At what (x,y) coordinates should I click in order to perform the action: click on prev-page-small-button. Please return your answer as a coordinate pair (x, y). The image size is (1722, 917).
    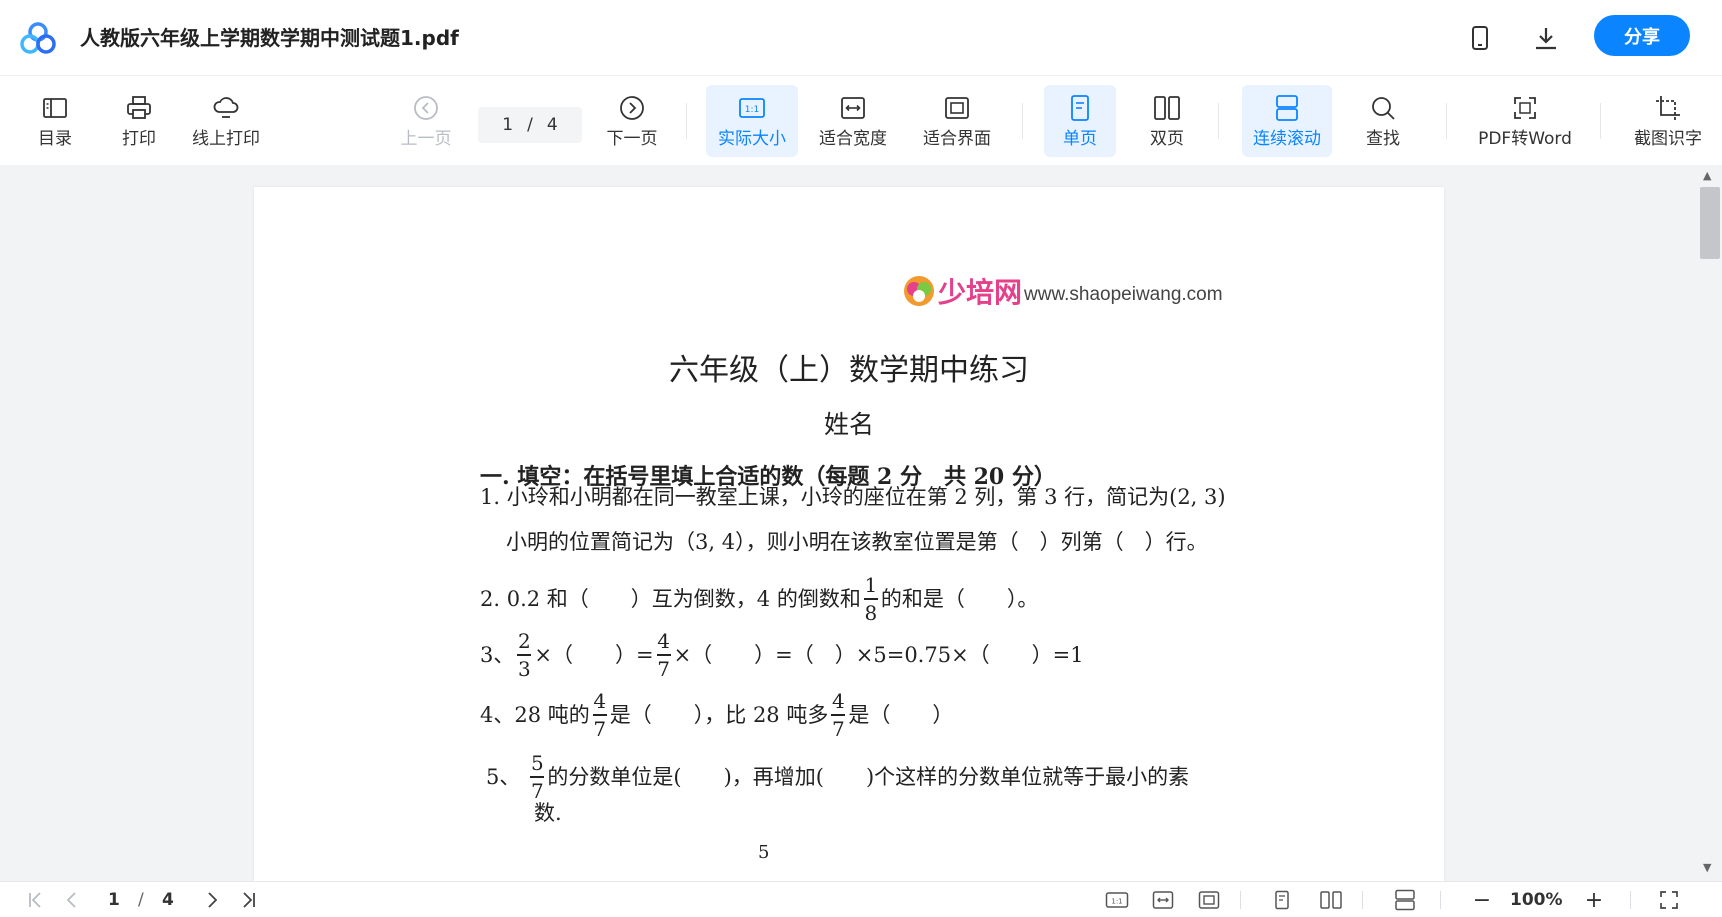
    Looking at the image, I should click on (72, 900).